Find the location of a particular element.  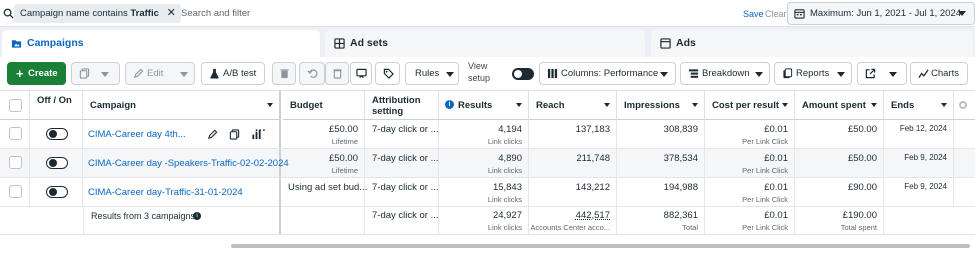

header-off-on-label: Off / On is located at coordinates (54, 100).